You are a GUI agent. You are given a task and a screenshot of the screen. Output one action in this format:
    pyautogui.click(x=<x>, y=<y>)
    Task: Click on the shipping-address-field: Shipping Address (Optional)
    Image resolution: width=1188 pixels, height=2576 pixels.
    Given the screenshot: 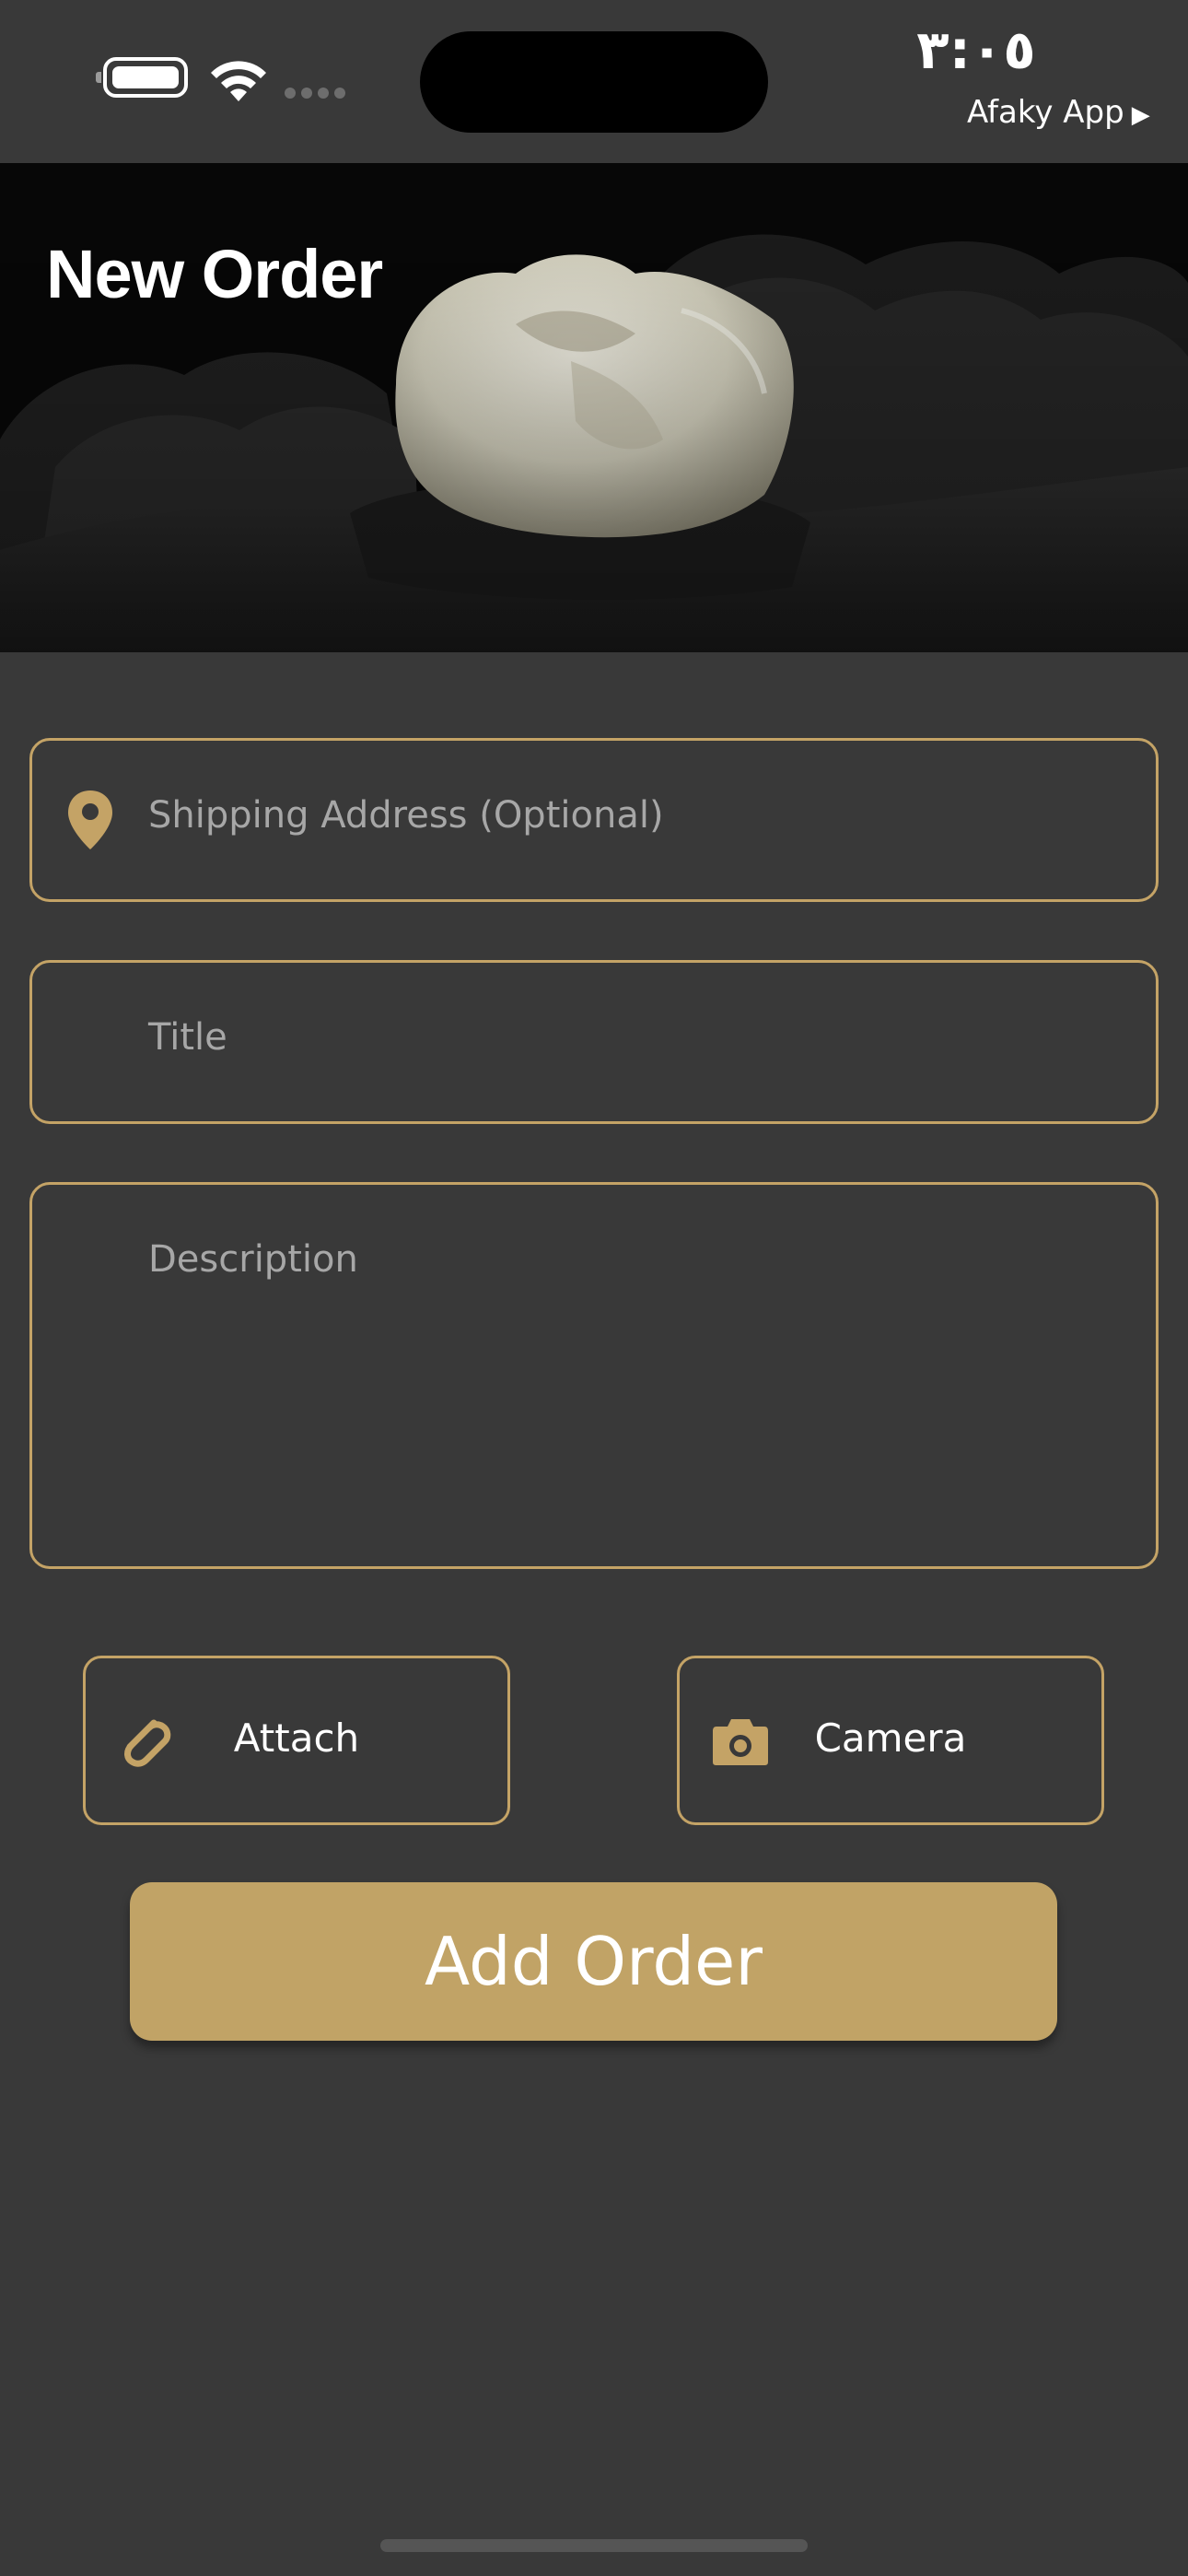 What is the action you would take?
    pyautogui.click(x=594, y=820)
    